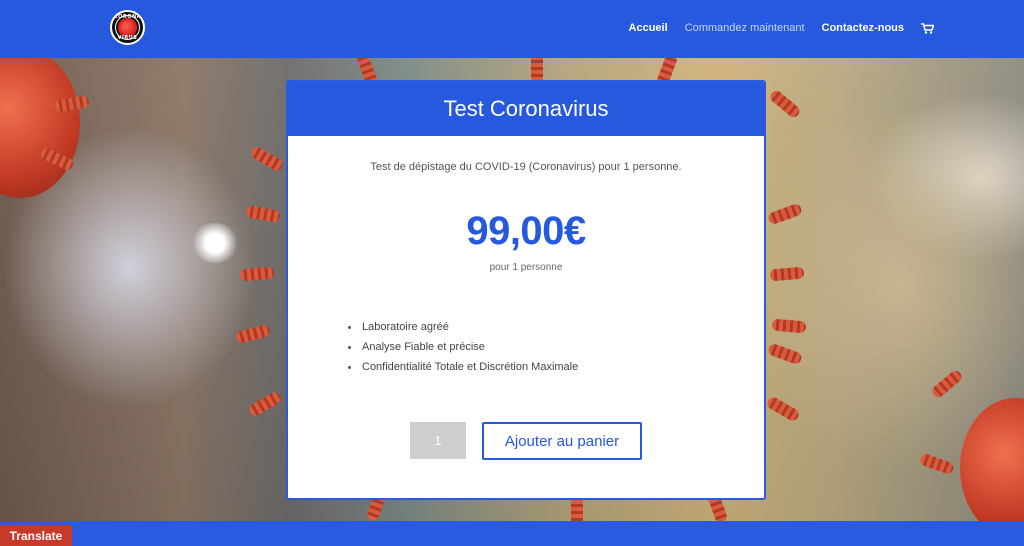 The height and width of the screenshot is (546, 1024). What do you see at coordinates (745, 28) in the screenshot?
I see `nav-link-commandez-maintenant: Commandez maintenant` at bounding box center [745, 28].